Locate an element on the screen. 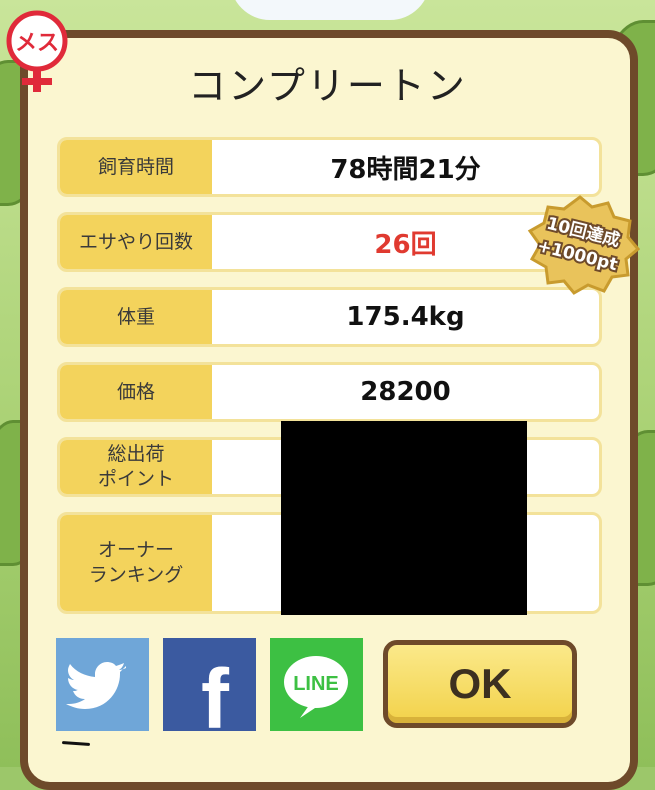 This screenshot has height=790, width=655. stat-value: 78時間21分 is located at coordinates (405, 169).